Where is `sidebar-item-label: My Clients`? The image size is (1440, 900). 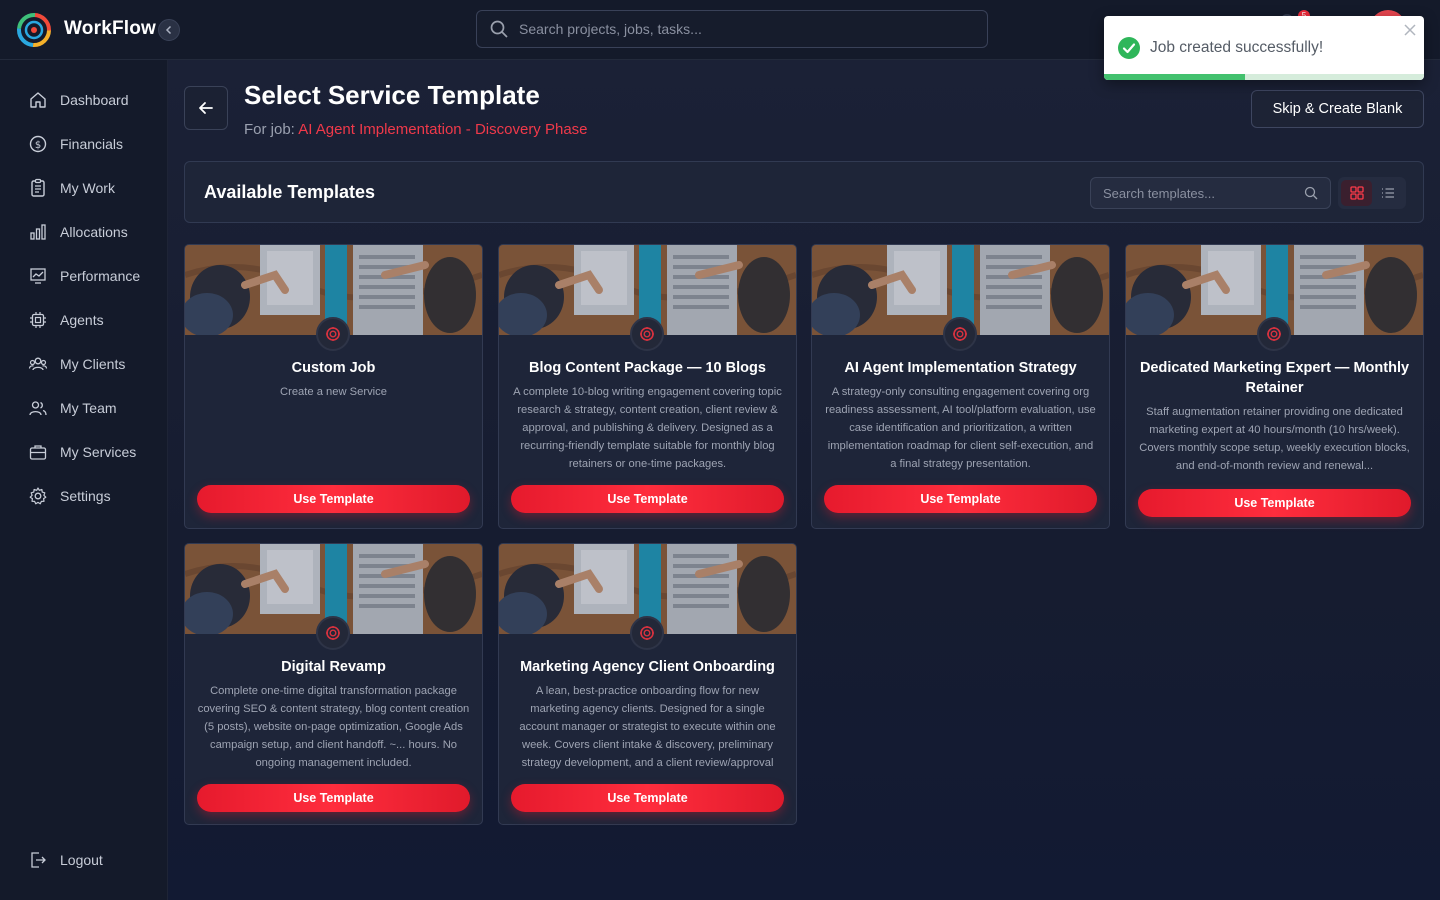 sidebar-item-label: My Clients is located at coordinates (93, 364).